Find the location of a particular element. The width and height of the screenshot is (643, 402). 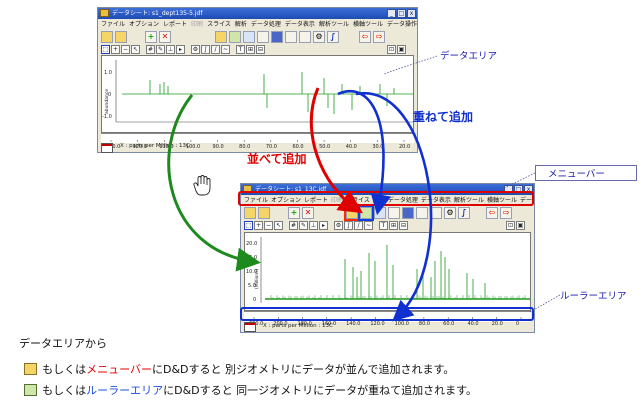

menu-report: レポート is located at coordinates (175, 24).